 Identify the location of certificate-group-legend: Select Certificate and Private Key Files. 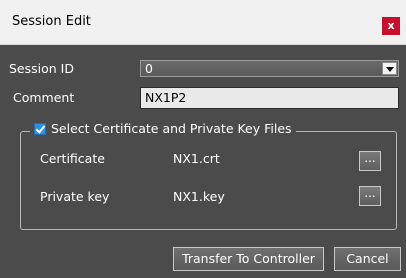
(163, 128).